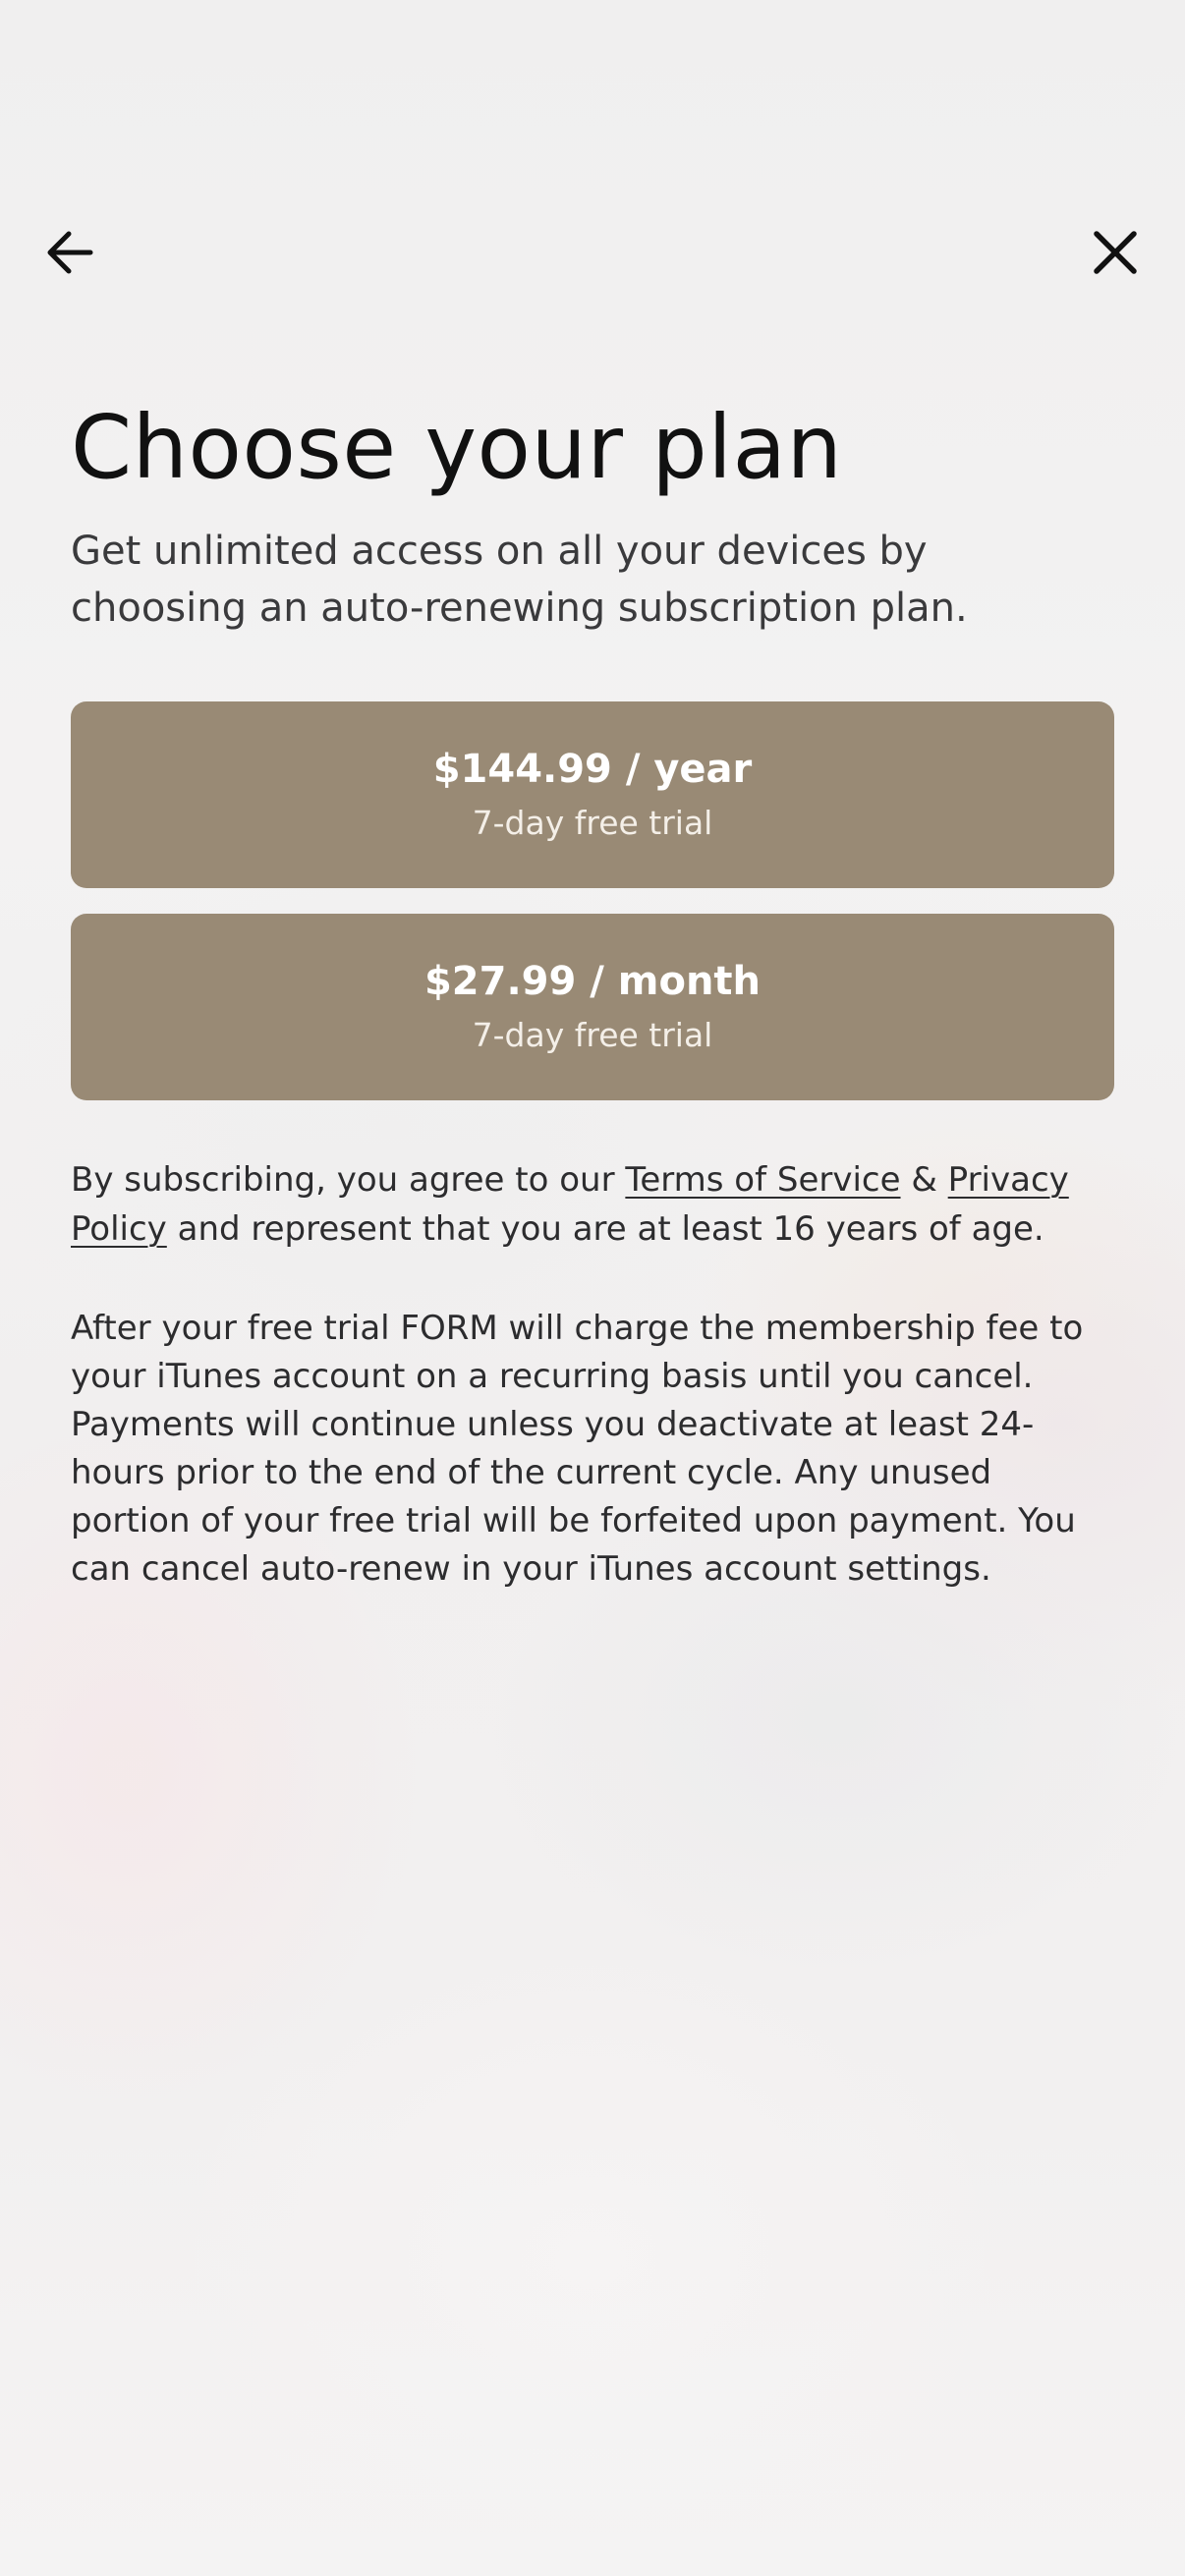  I want to click on legal-ampersand: &, so click(924, 1180).